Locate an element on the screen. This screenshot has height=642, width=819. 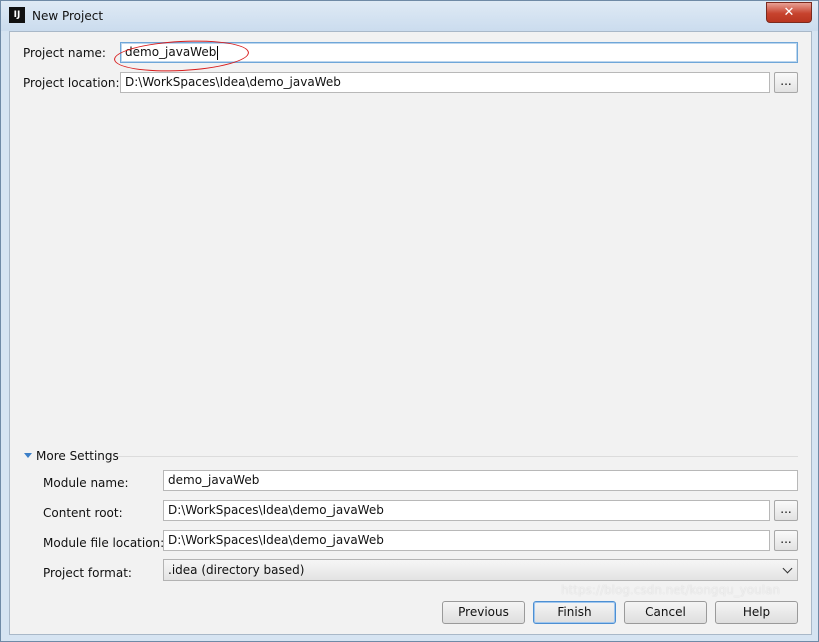
previous-button: Previous is located at coordinates (483, 612).